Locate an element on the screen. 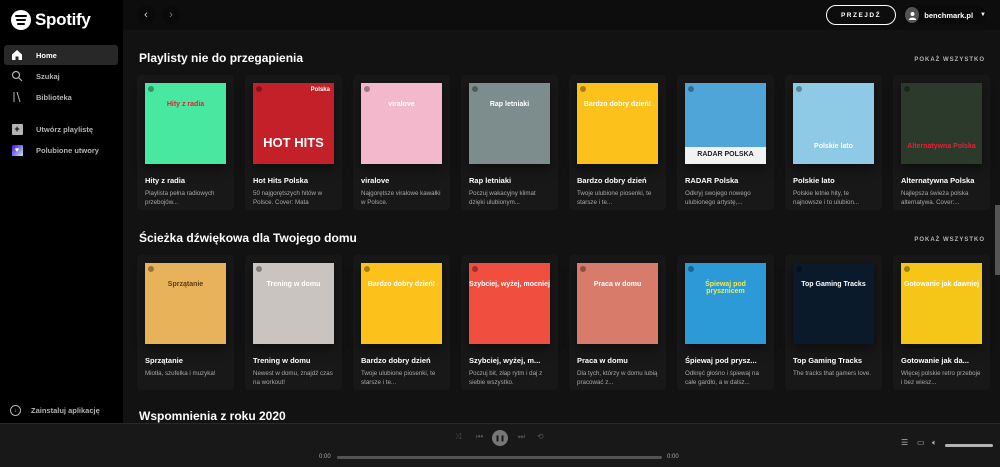 The height and width of the screenshot is (467, 1000). cover-title: HOT HITS is located at coordinates (293, 142).